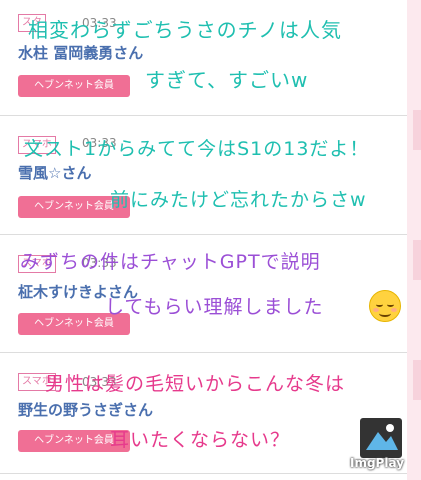 Image resolution: width=421 pixels, height=480 pixels. What do you see at coordinates (80, 52) in the screenshot?
I see `username-link: 水柱 冨岡義勇さん` at bounding box center [80, 52].